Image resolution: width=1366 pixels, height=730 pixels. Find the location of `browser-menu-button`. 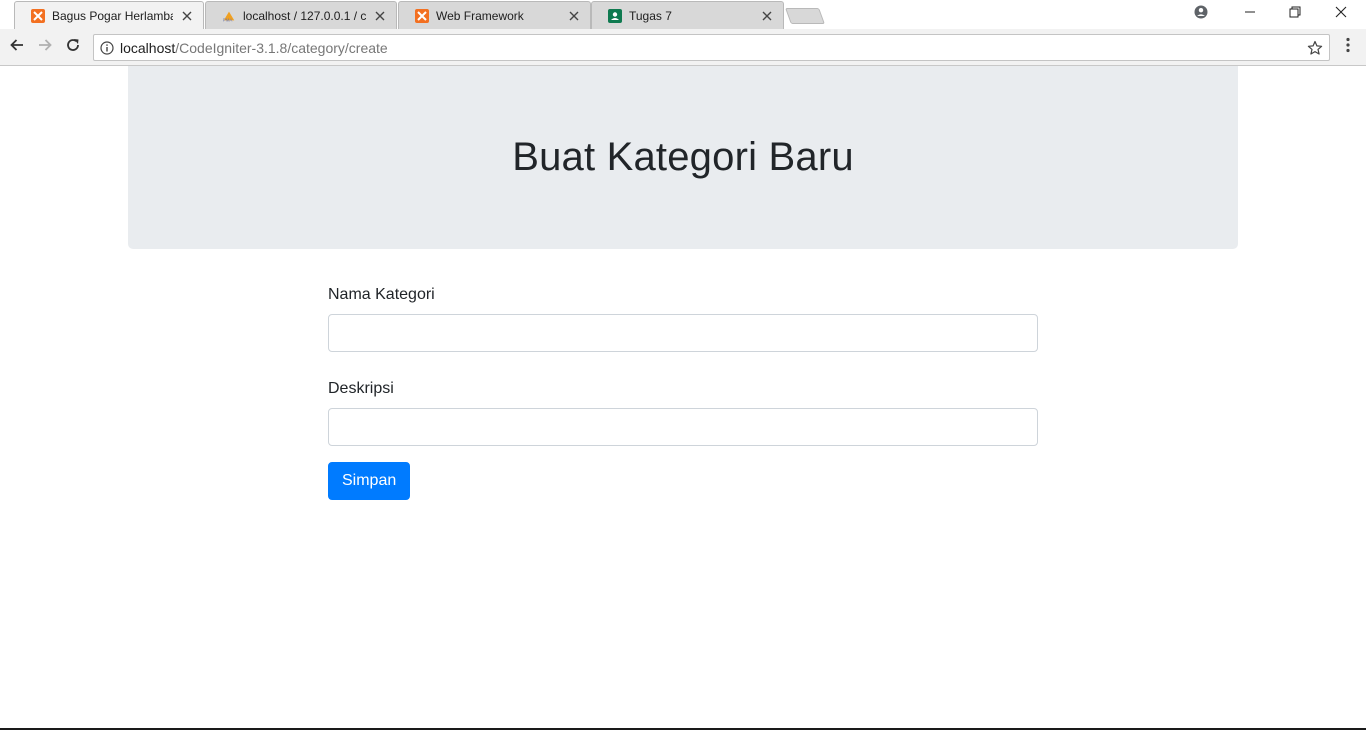

browser-menu-button is located at coordinates (1348, 47).